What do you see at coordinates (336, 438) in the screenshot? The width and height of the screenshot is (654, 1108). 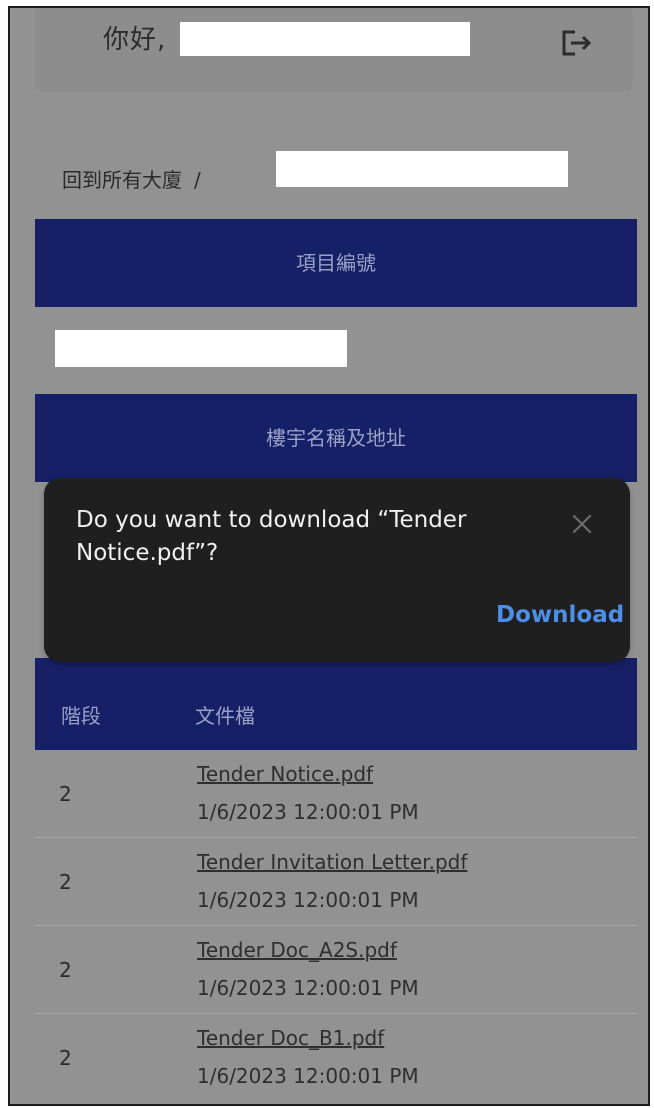 I see `building-name-header: 樓宇名稱及地址` at bounding box center [336, 438].